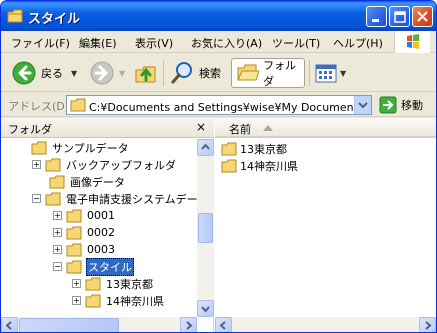  I want to click on tree-item: + 13東京都, so click(113, 283).